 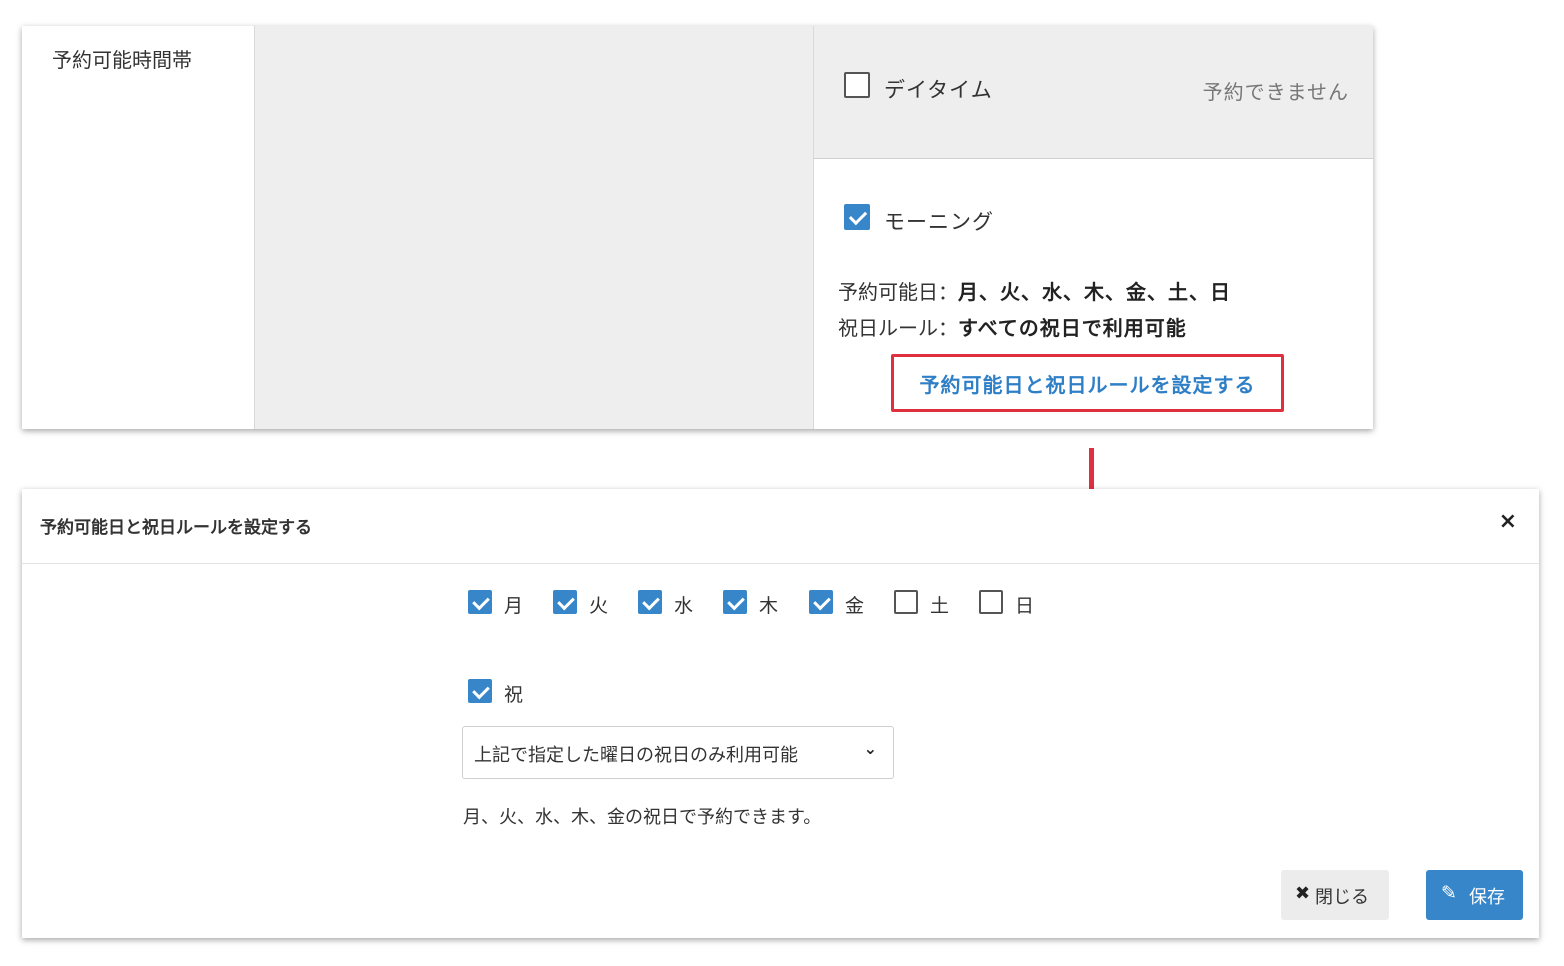 I want to click on daytime-option: デイタイム 予約できません, so click(x=1093, y=92).